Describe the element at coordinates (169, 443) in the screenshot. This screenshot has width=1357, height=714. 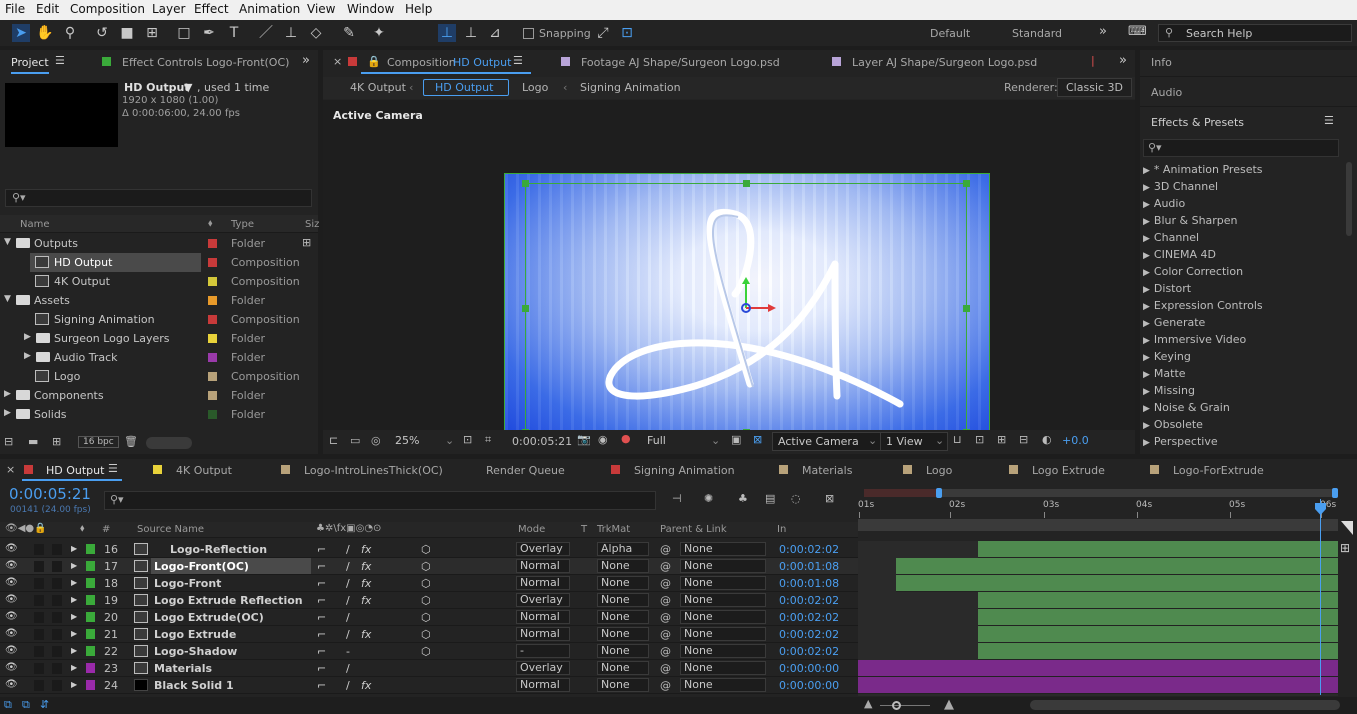
I see `thumbnail-slider` at that location.